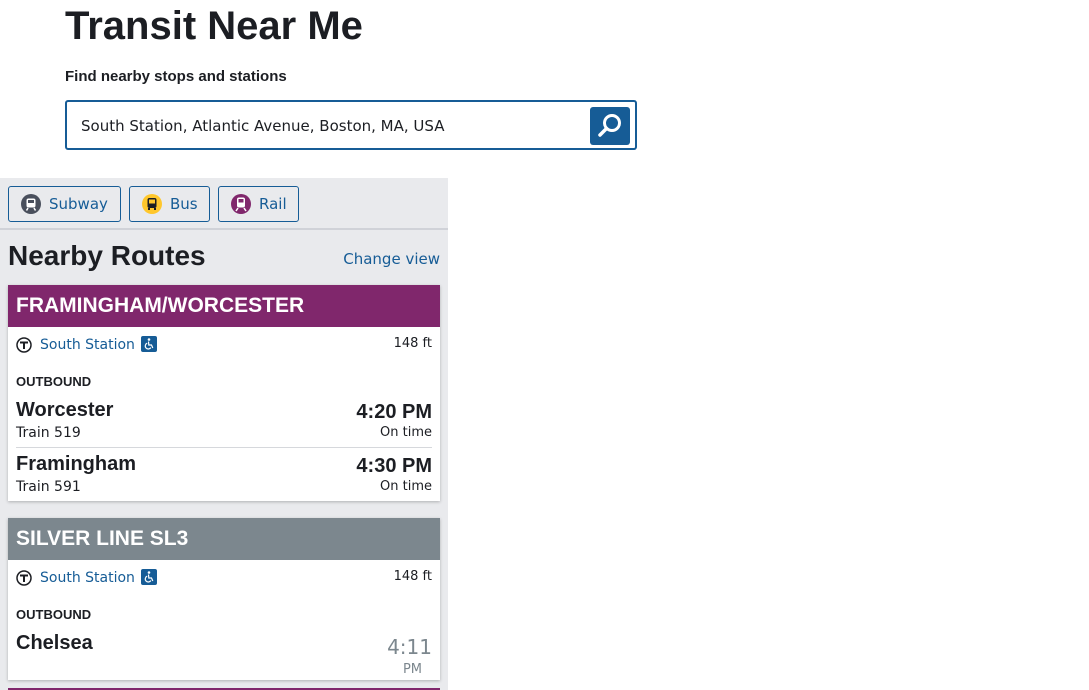 This screenshot has height=690, width=1089. I want to click on trip-destination: Chelsea, so click(54, 643).